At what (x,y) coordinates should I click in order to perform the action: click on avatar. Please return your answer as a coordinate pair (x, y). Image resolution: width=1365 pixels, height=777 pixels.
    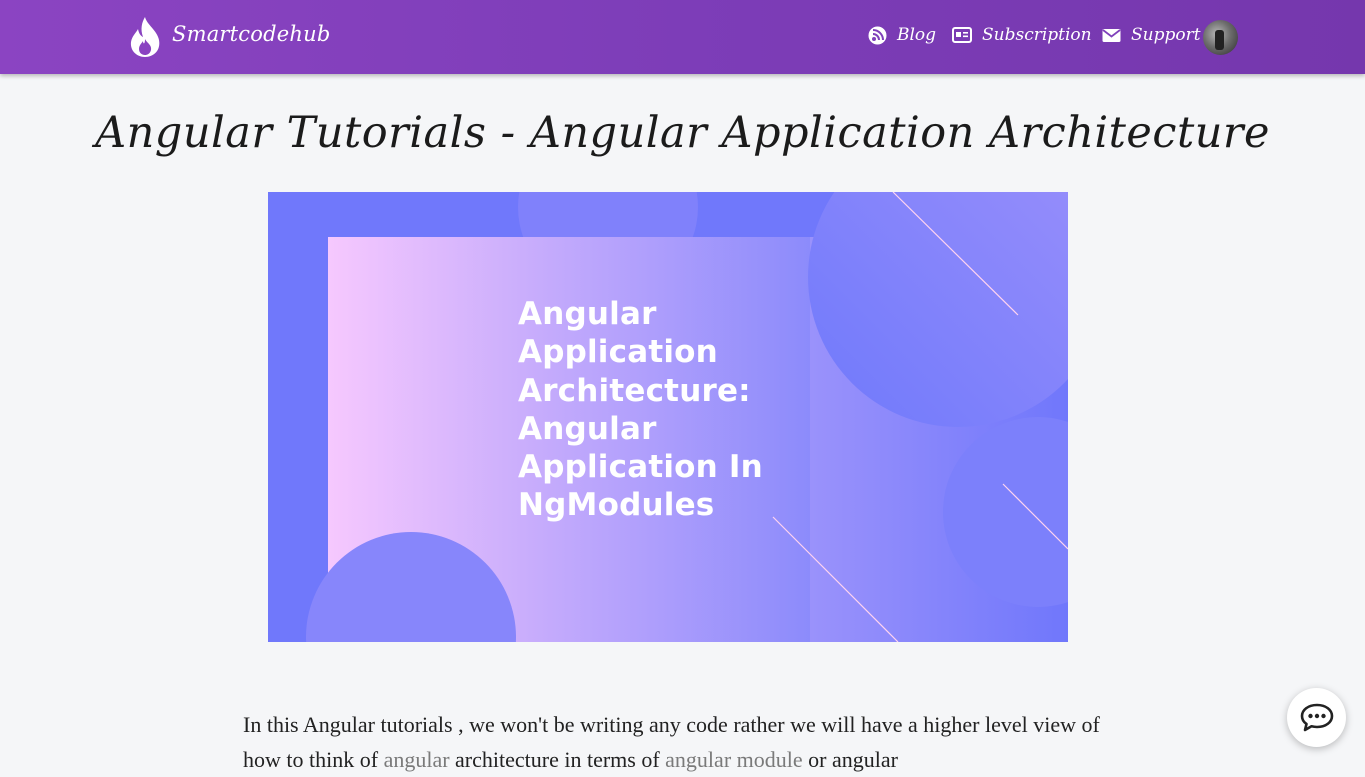
    Looking at the image, I should click on (1220, 37).